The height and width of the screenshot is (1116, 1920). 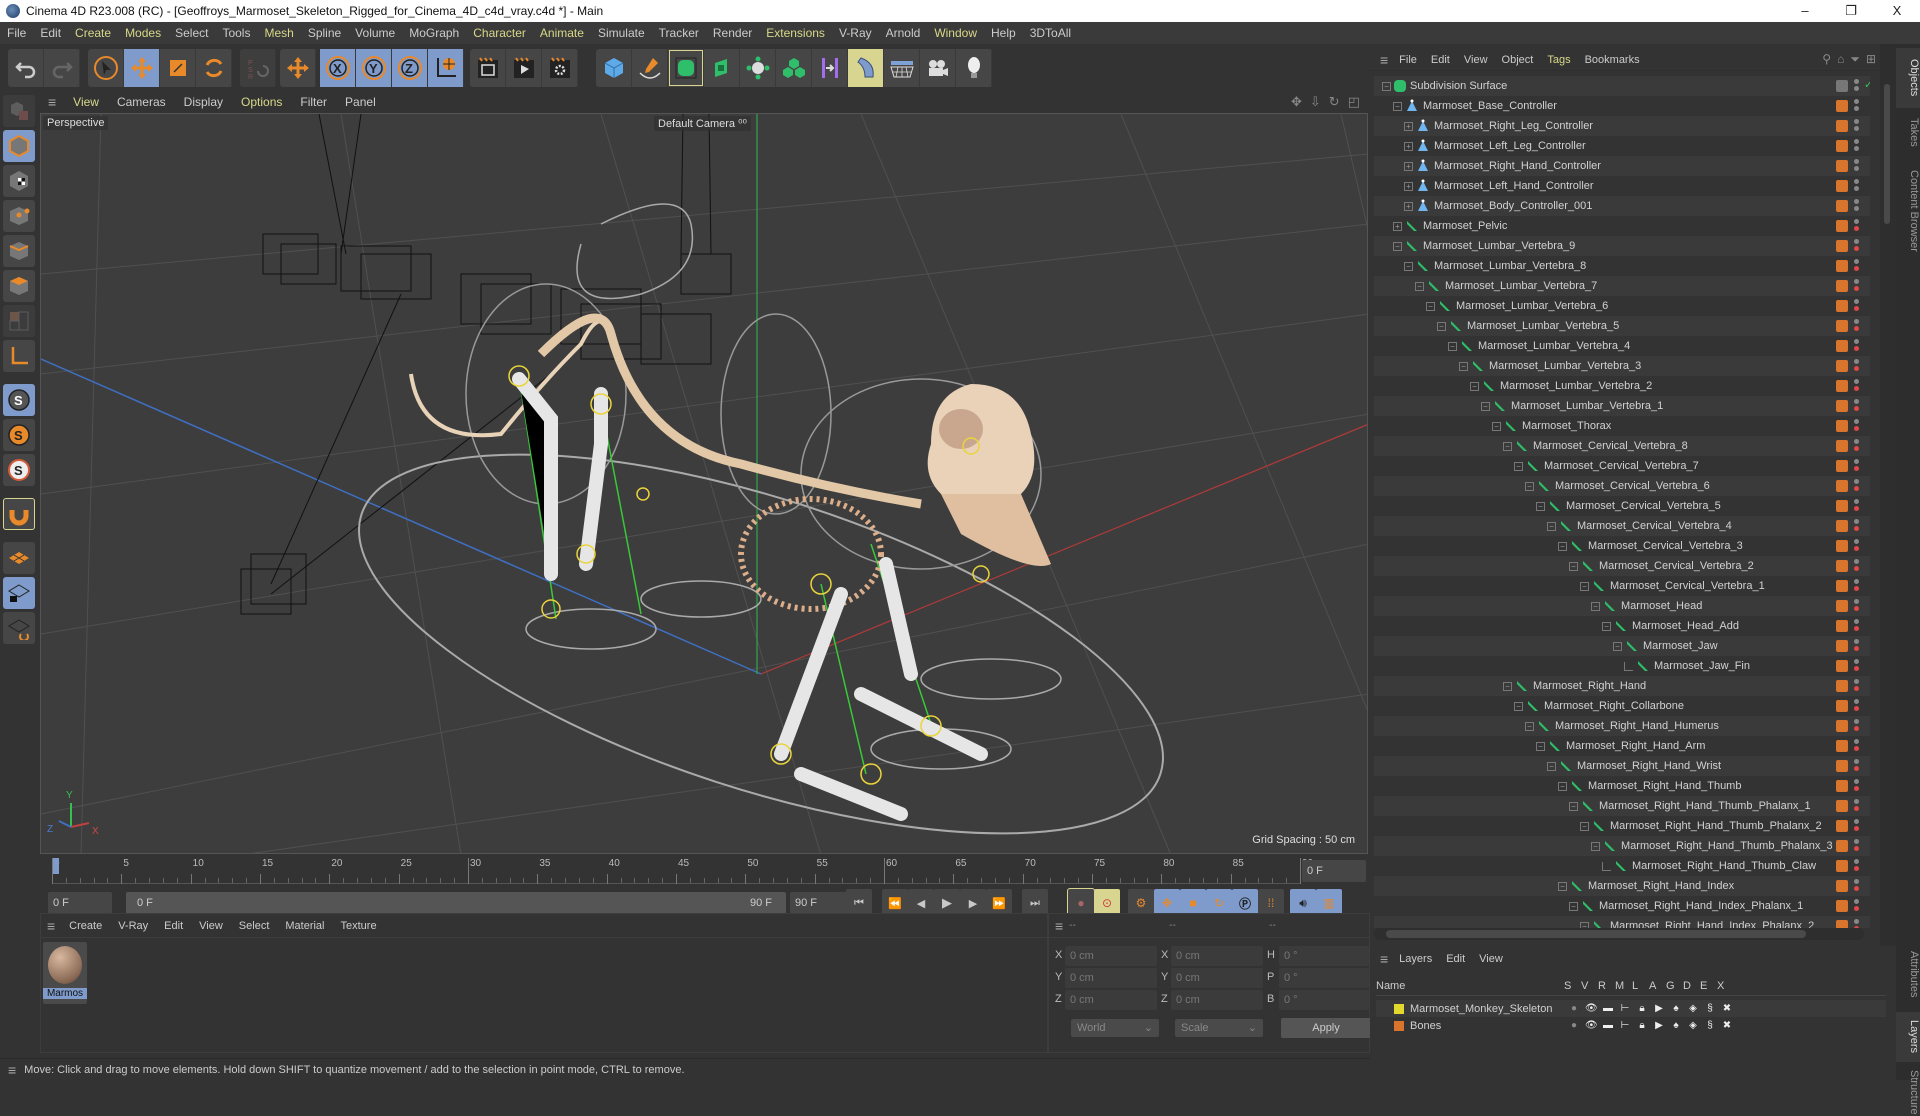 I want to click on material-swatch: Marmos, so click(x=65, y=973).